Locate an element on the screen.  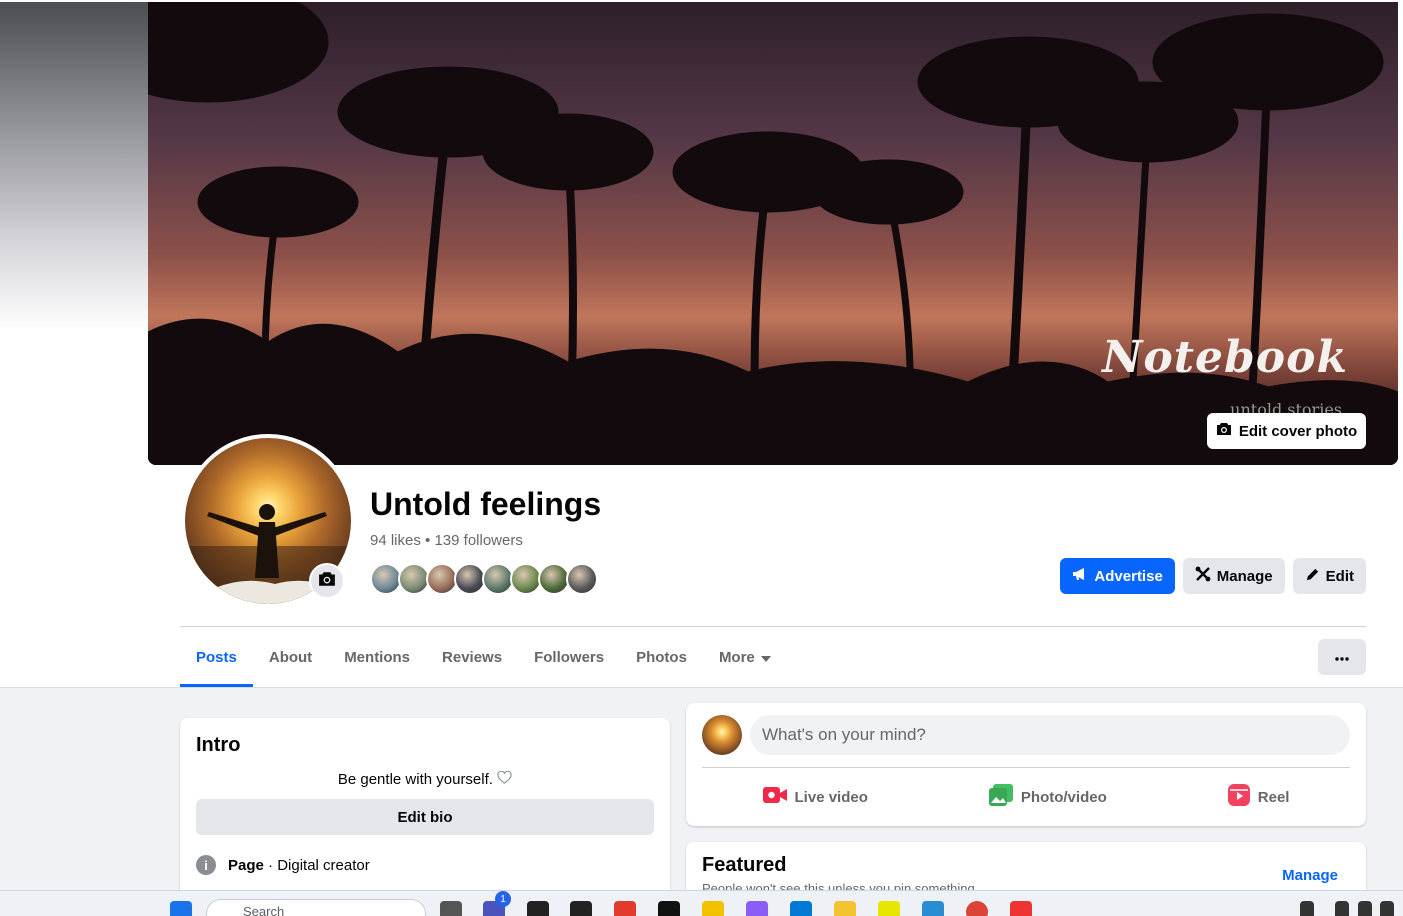
caret-down-icon is located at coordinates (765, 657).